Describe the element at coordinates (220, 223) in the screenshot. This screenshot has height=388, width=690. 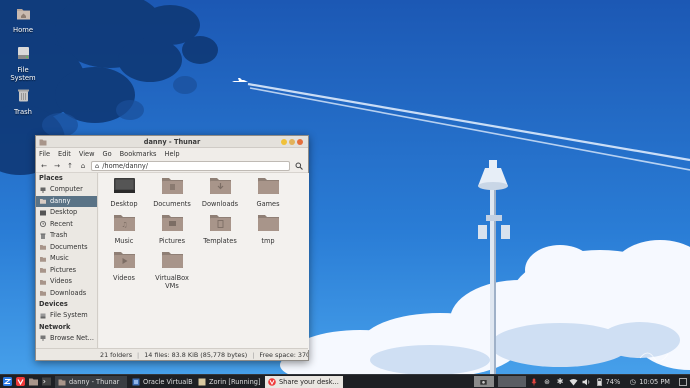
I see `templates-folder-icon` at that location.